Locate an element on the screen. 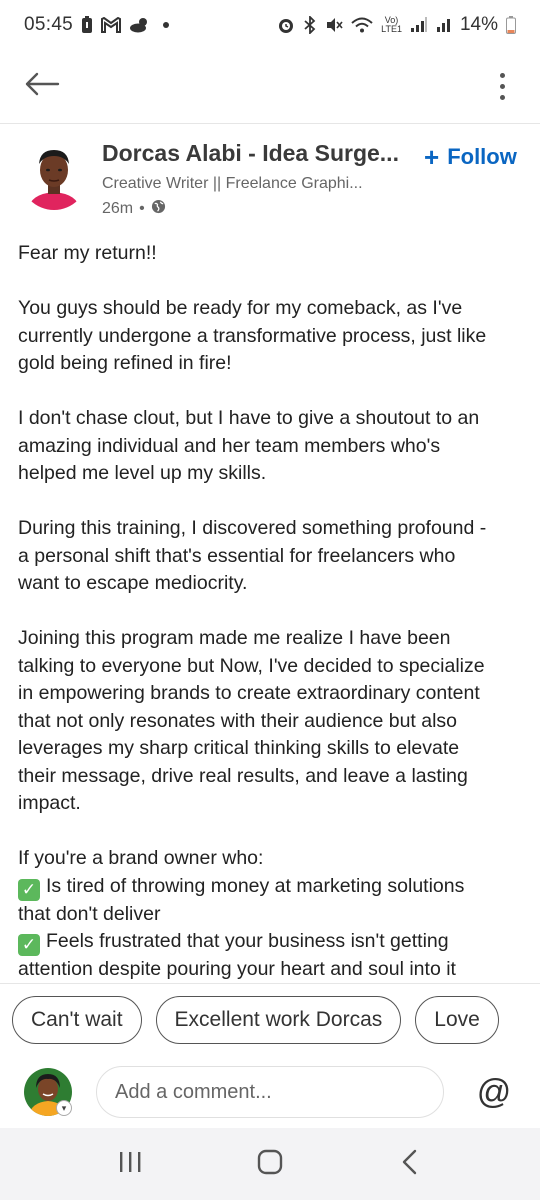 The image size is (540, 1200). more-options-button is located at coordinates (502, 87).